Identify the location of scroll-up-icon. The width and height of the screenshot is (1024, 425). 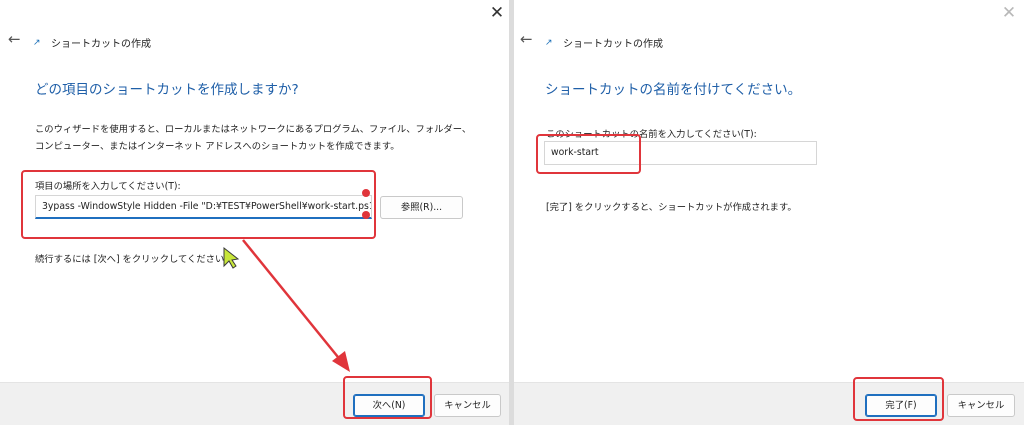
(366, 193).